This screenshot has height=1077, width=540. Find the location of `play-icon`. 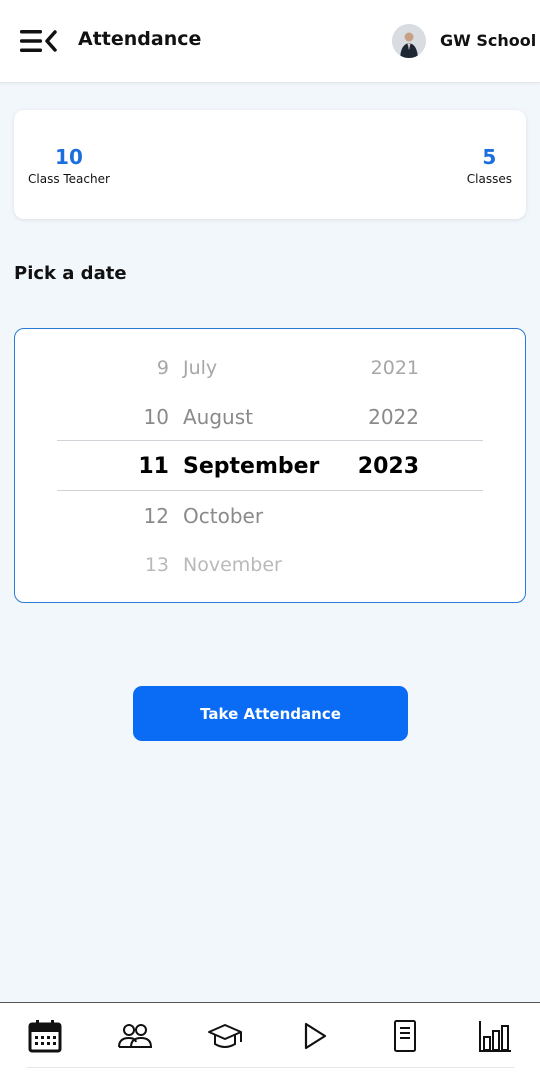

play-icon is located at coordinates (315, 1036).